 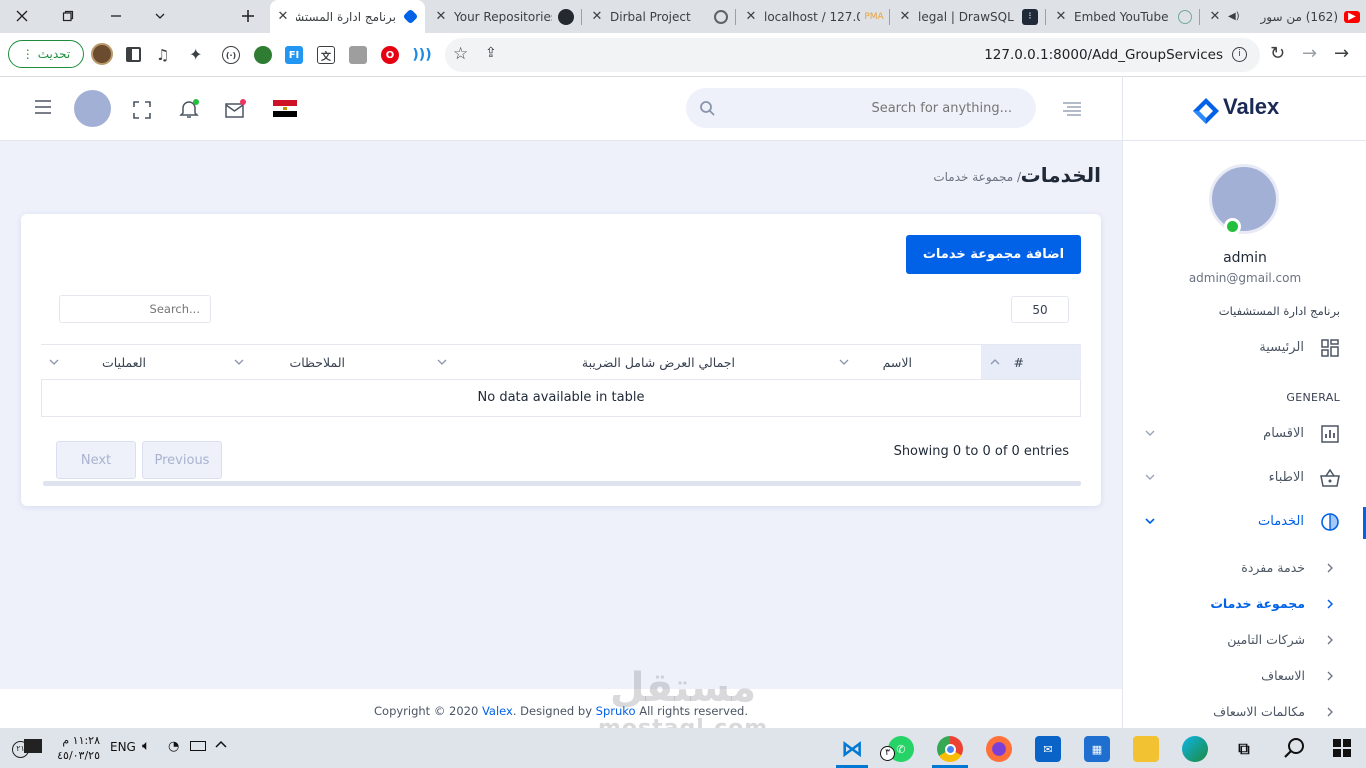 I want to click on share-icon: ⇪, so click(x=491, y=53).